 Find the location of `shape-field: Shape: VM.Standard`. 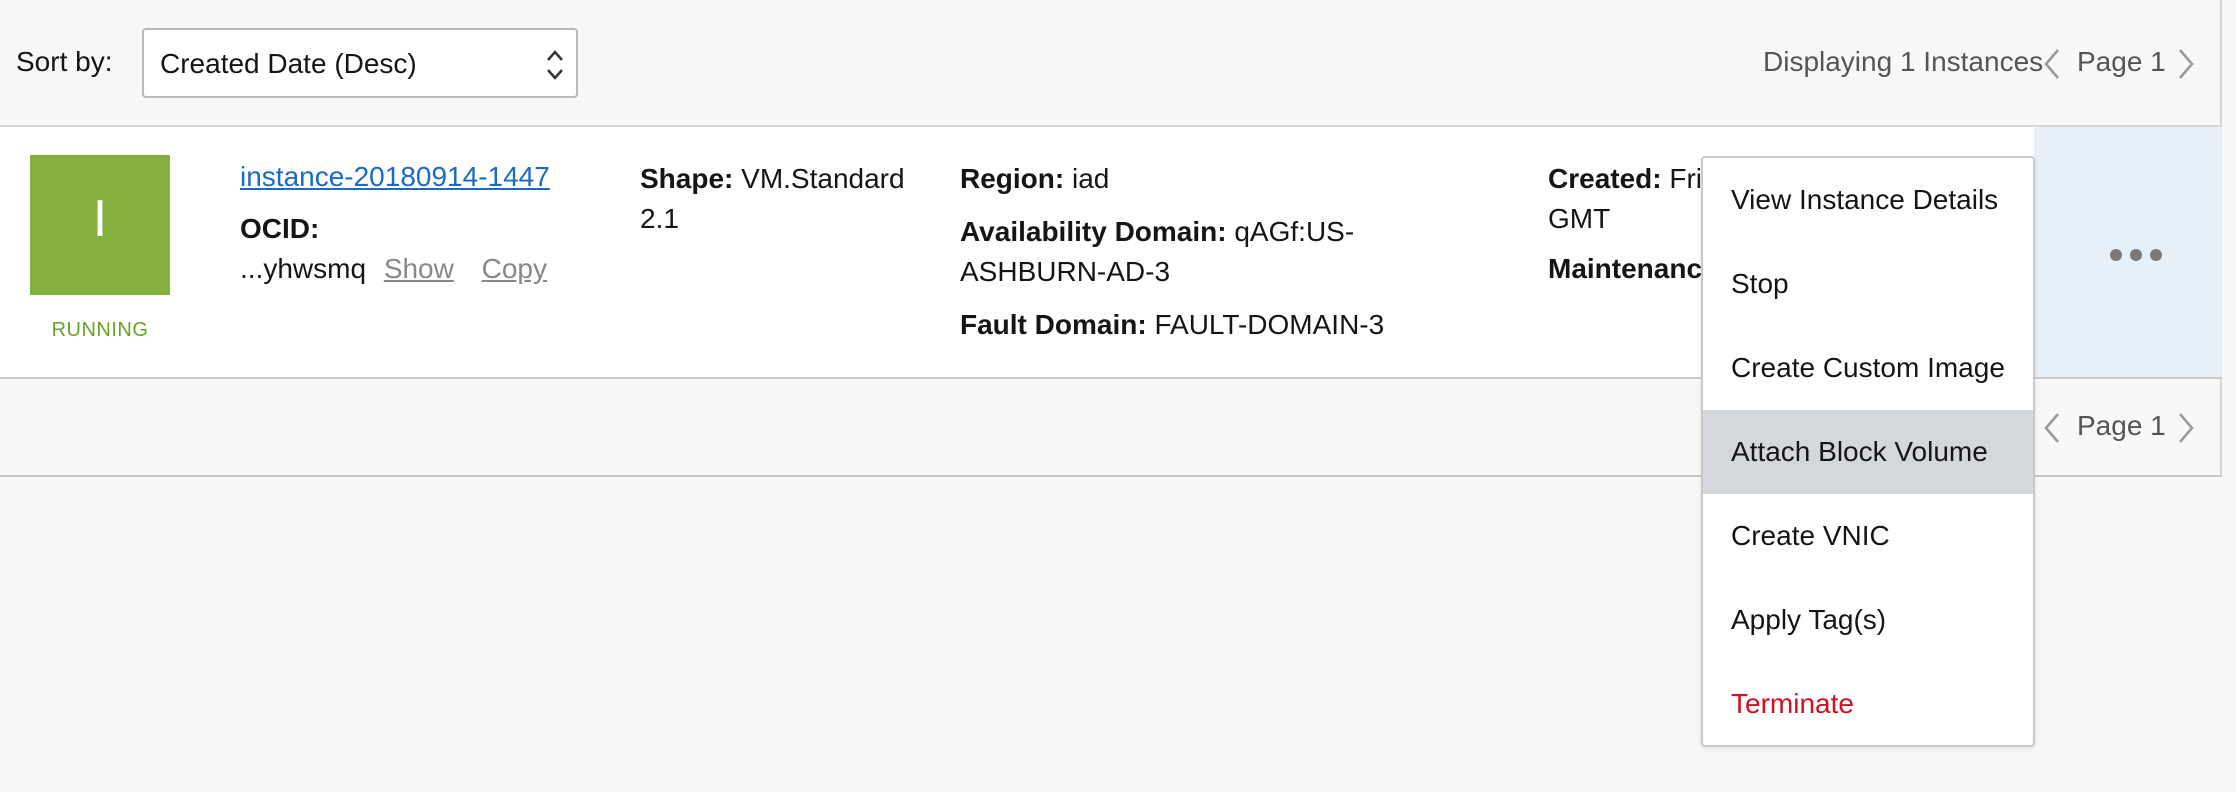

shape-field: Shape: VM.Standard is located at coordinates (772, 179).